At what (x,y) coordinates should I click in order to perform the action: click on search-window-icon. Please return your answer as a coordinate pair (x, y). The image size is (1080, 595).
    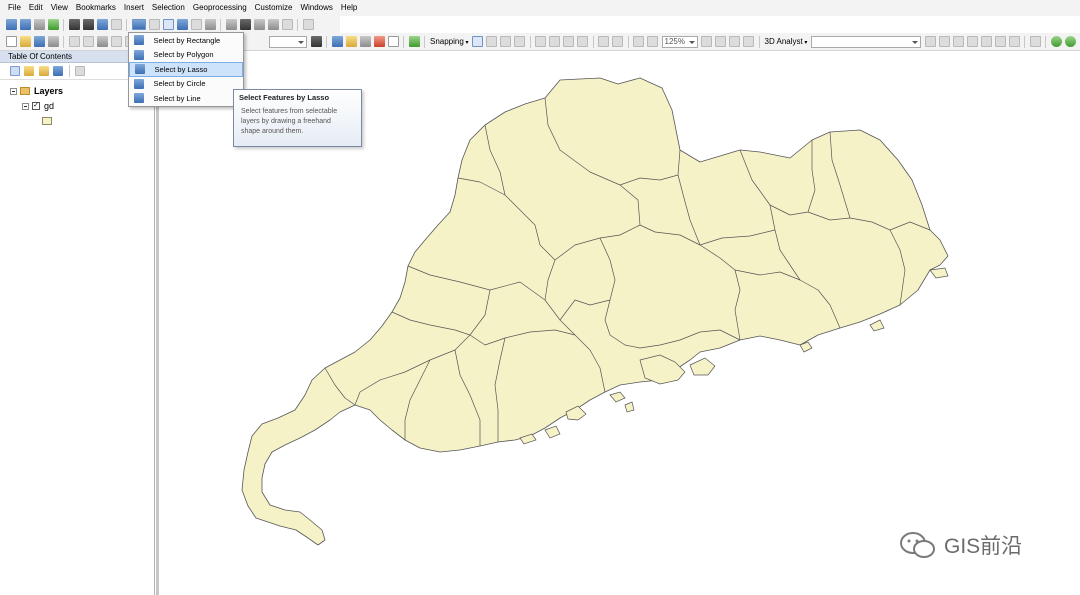
    Looking at the image, I should click on (365, 41).